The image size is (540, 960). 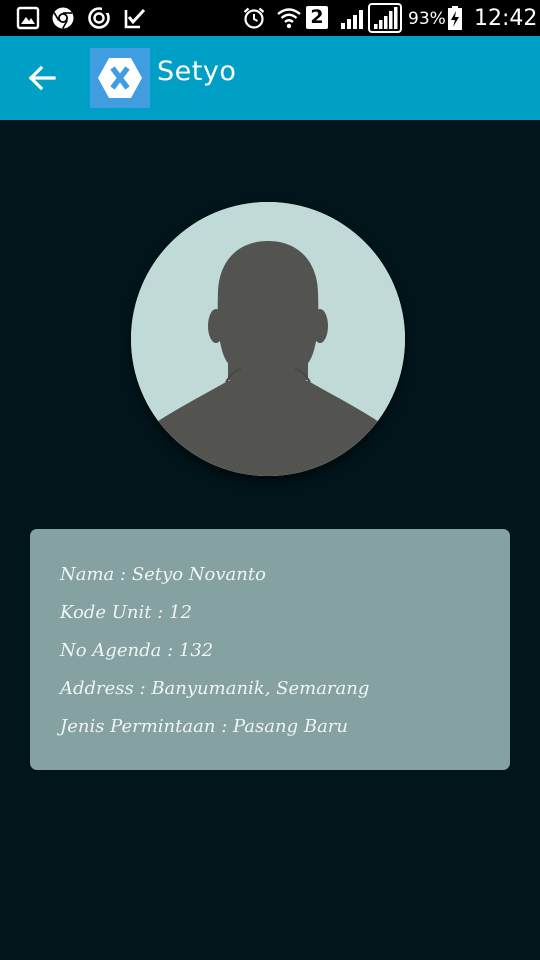 What do you see at coordinates (180, 612) in the screenshot?
I see `field-value: 12` at bounding box center [180, 612].